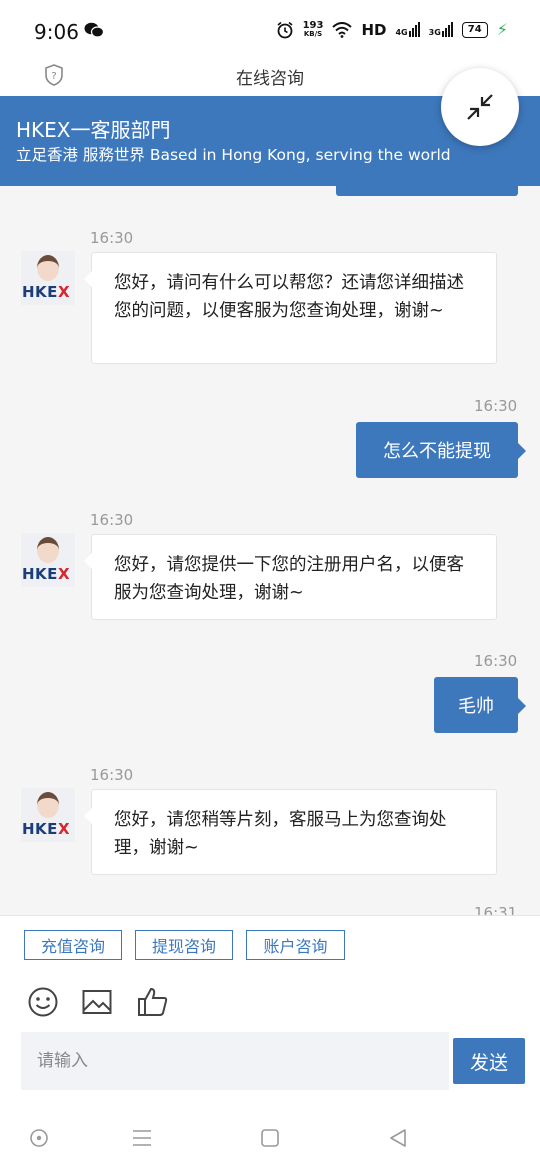  I want to click on status-time: 9:06, so click(56, 32).